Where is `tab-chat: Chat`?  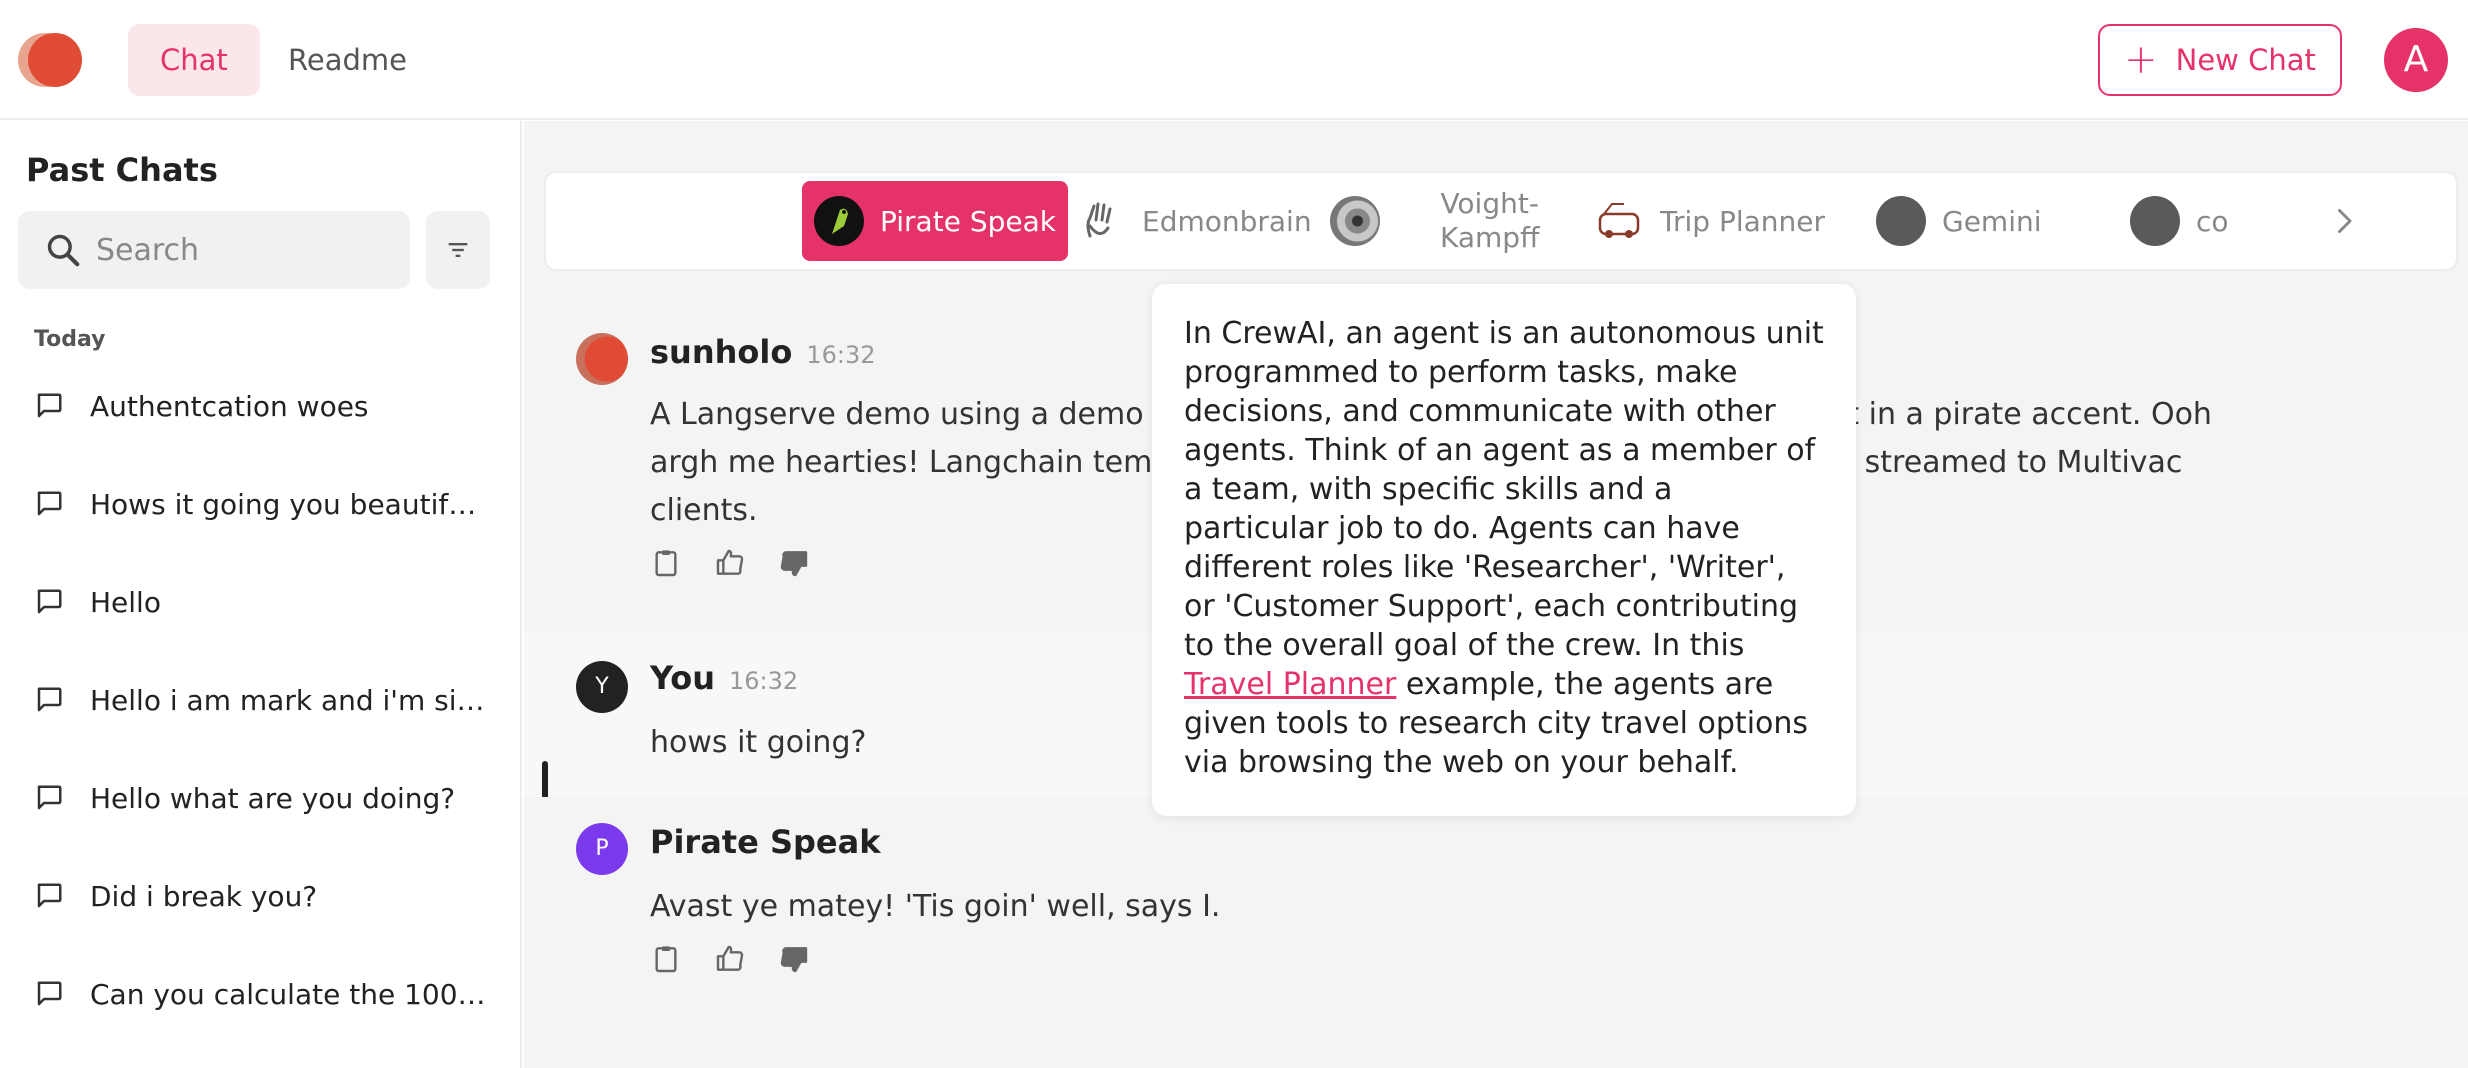
tab-chat: Chat is located at coordinates (194, 60).